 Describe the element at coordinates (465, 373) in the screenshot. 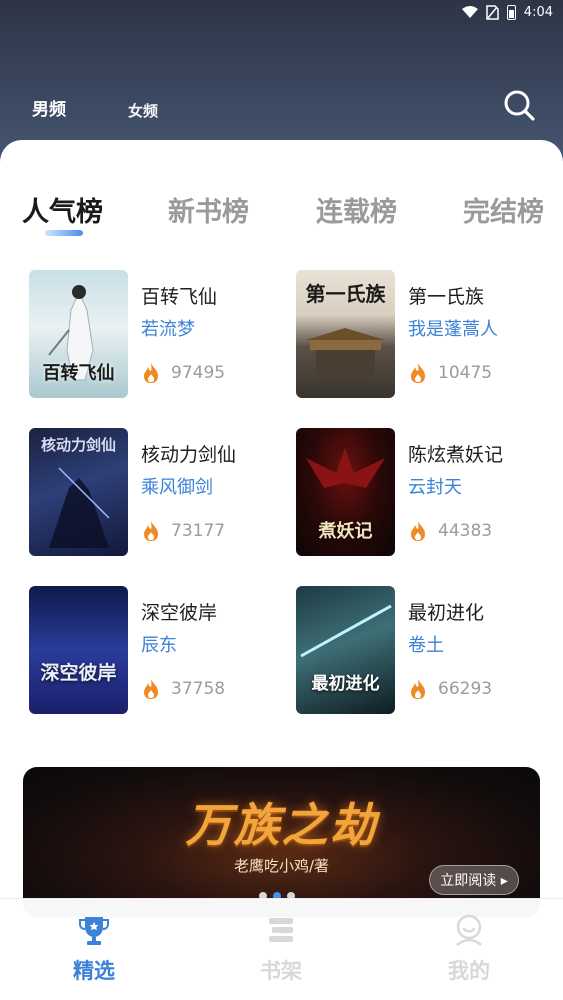

I see `heat-count: 10475` at that location.